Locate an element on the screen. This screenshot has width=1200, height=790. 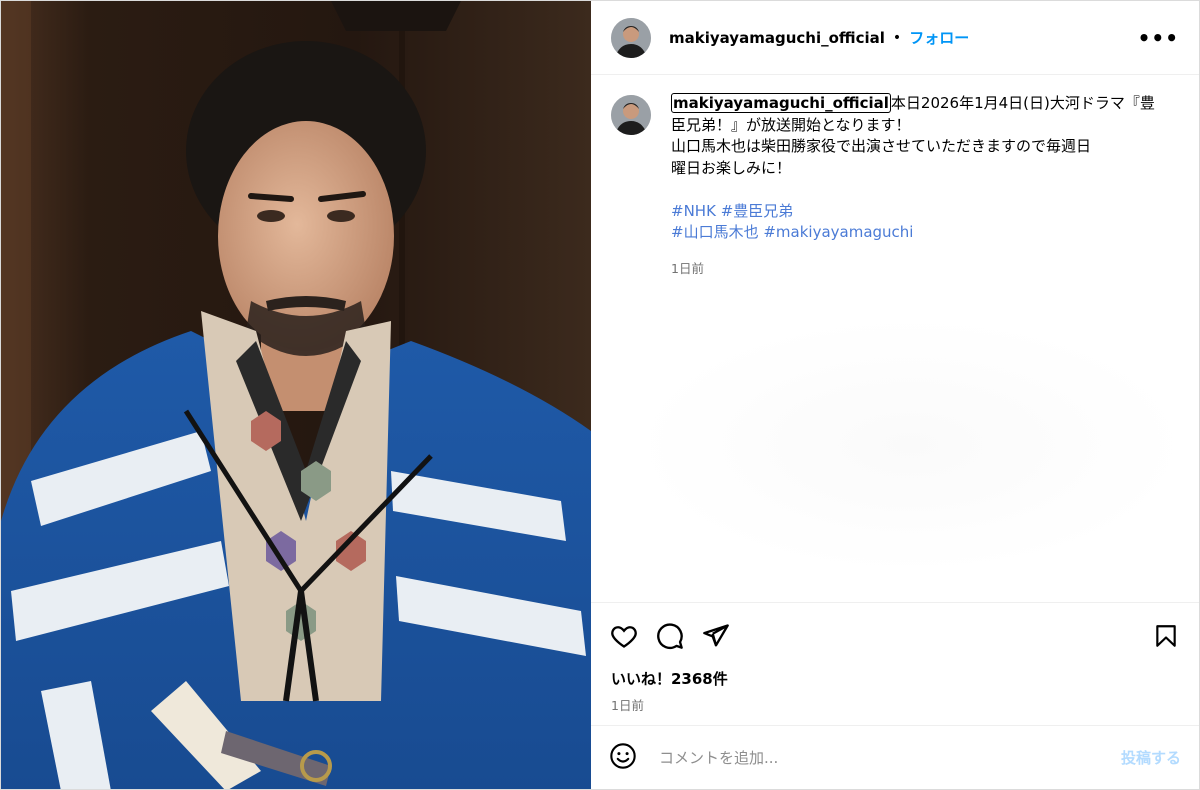
author-username: makiyayamaguchi_official is located at coordinates (777, 38).